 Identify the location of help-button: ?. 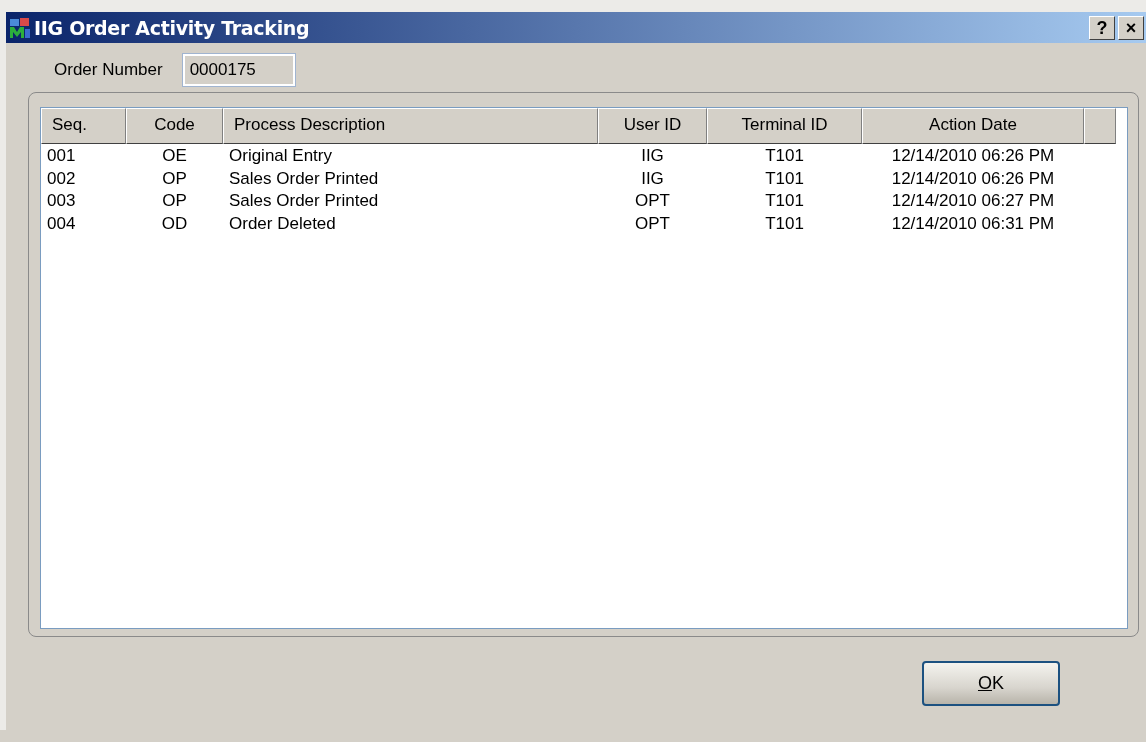
(1102, 27).